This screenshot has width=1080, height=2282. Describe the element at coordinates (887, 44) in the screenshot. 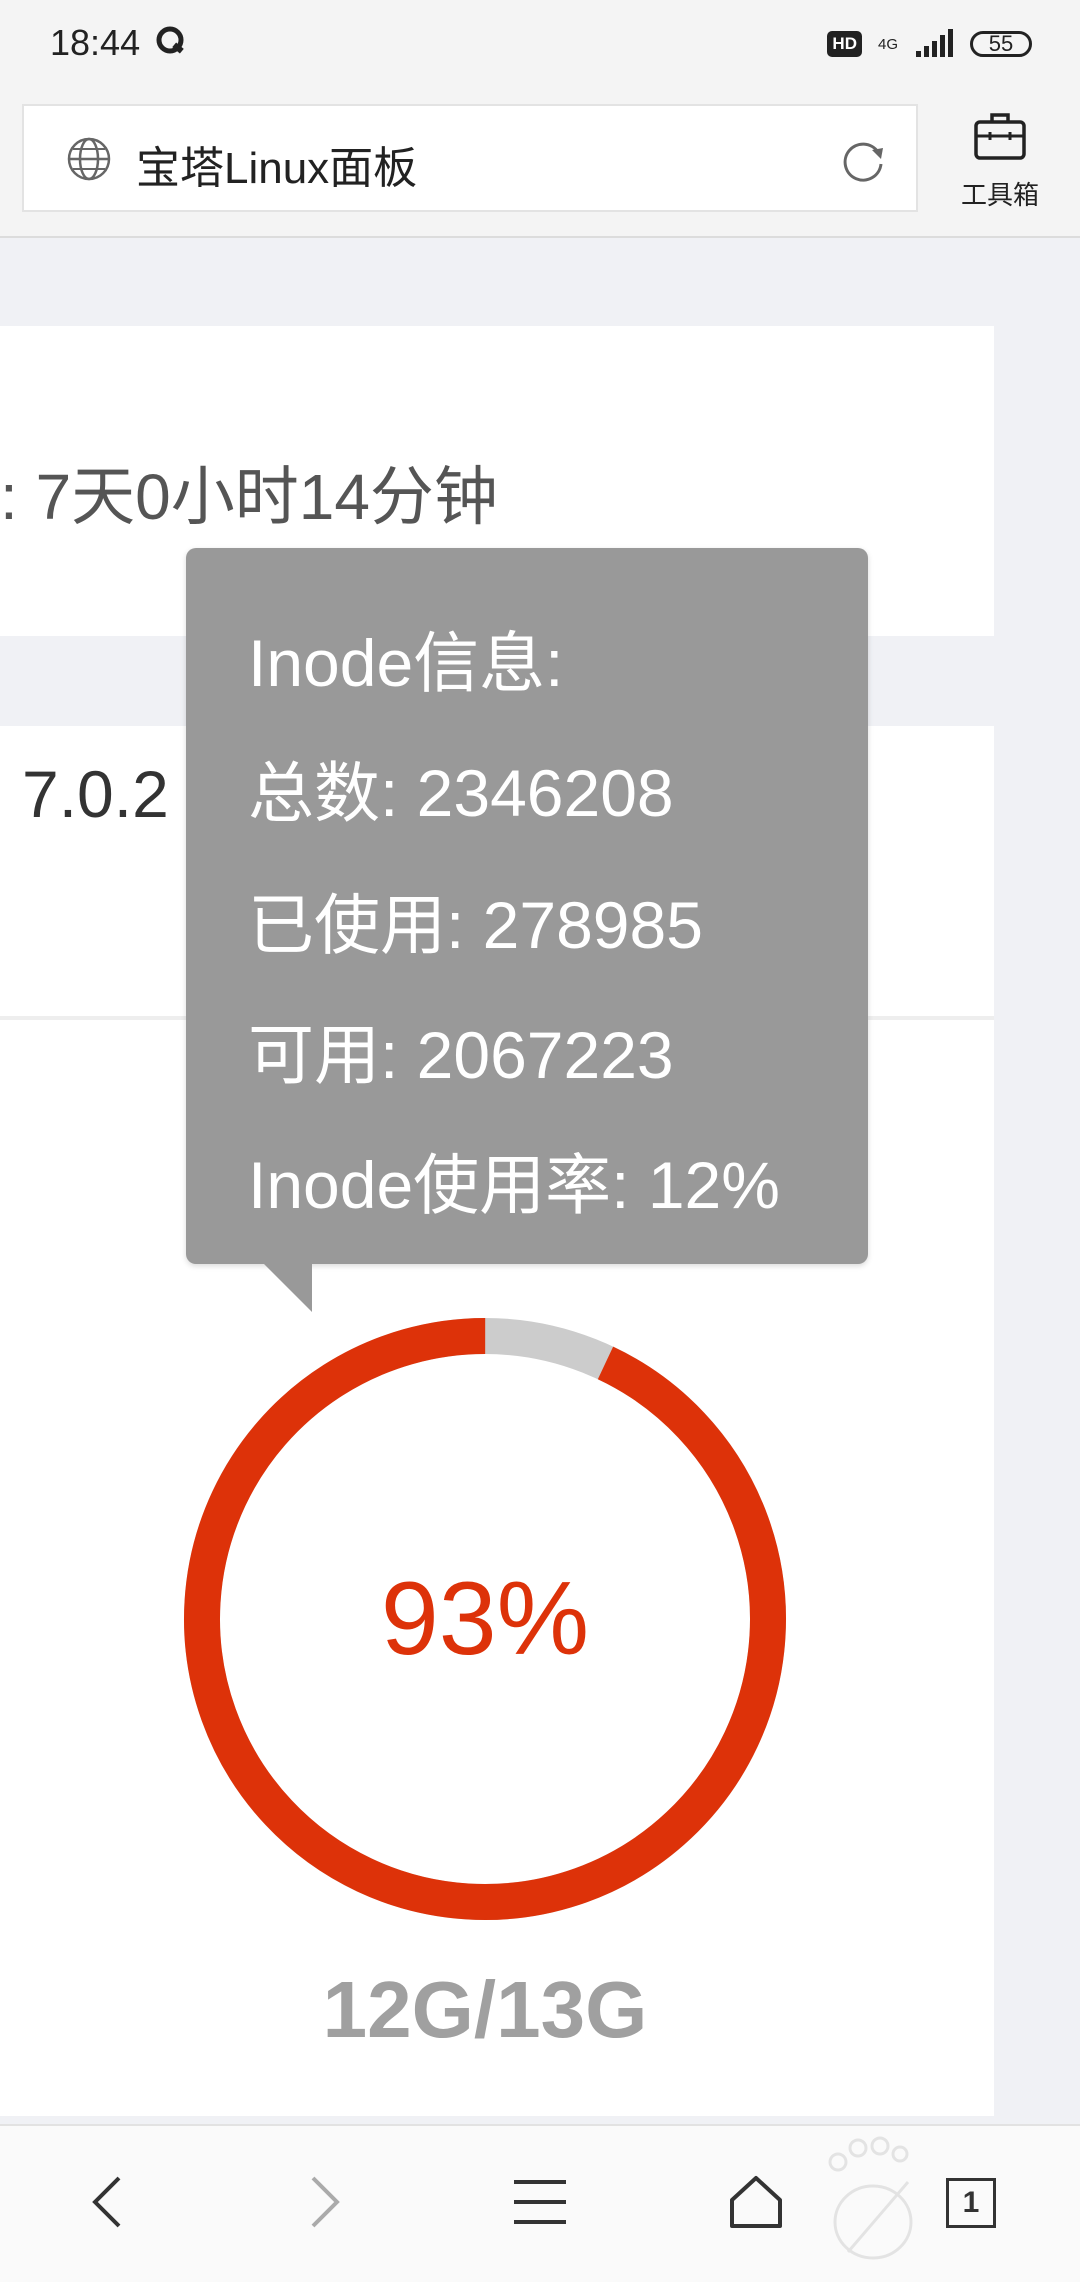

I see `network-type: 4G` at that location.